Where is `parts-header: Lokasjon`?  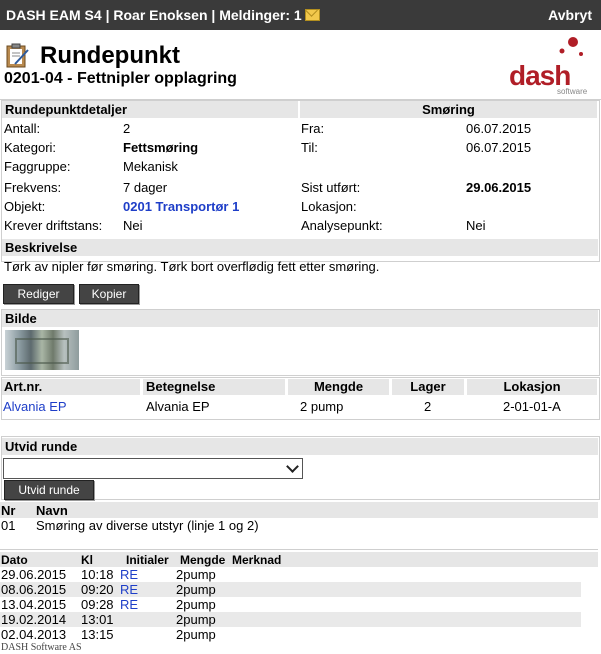 parts-header: Lokasjon is located at coordinates (532, 387).